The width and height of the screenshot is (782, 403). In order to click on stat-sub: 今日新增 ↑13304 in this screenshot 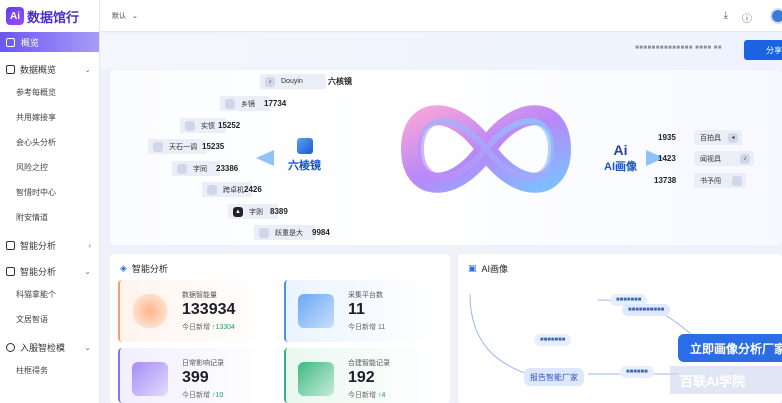, I will do `click(208, 327)`.